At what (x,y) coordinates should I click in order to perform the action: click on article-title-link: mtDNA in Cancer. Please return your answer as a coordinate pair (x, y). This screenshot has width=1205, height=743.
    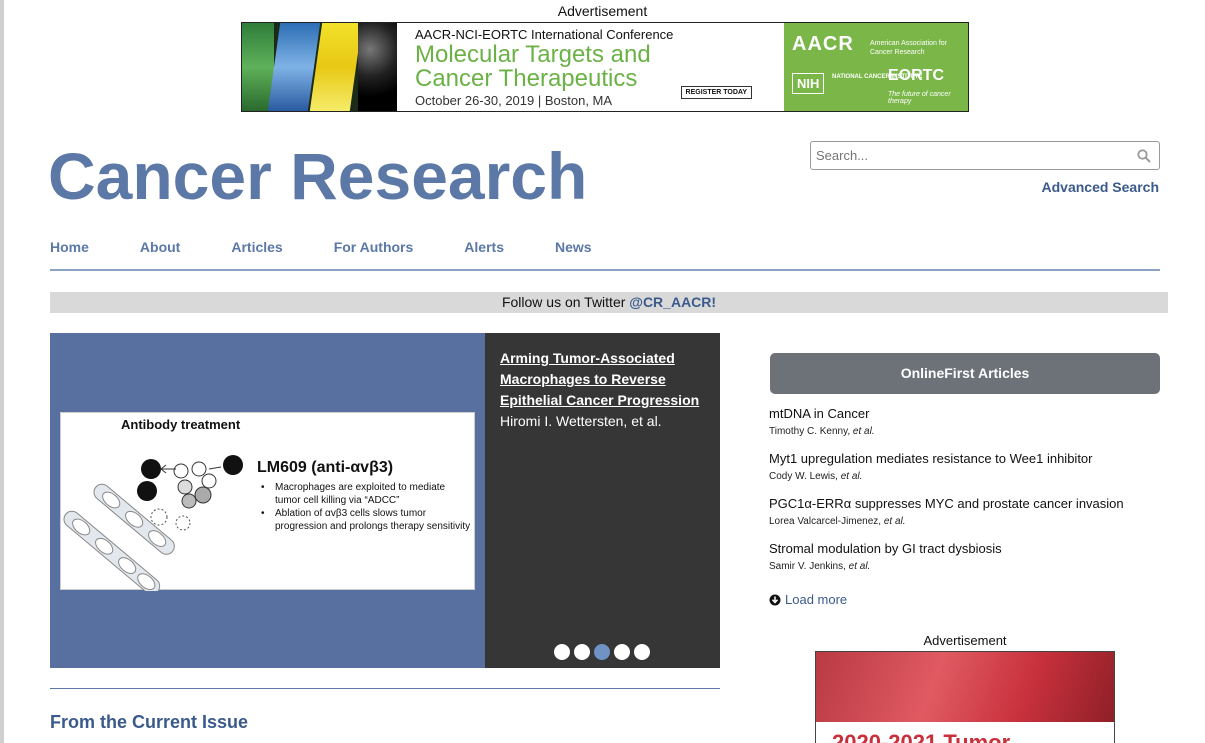
    Looking at the image, I should click on (969, 413).